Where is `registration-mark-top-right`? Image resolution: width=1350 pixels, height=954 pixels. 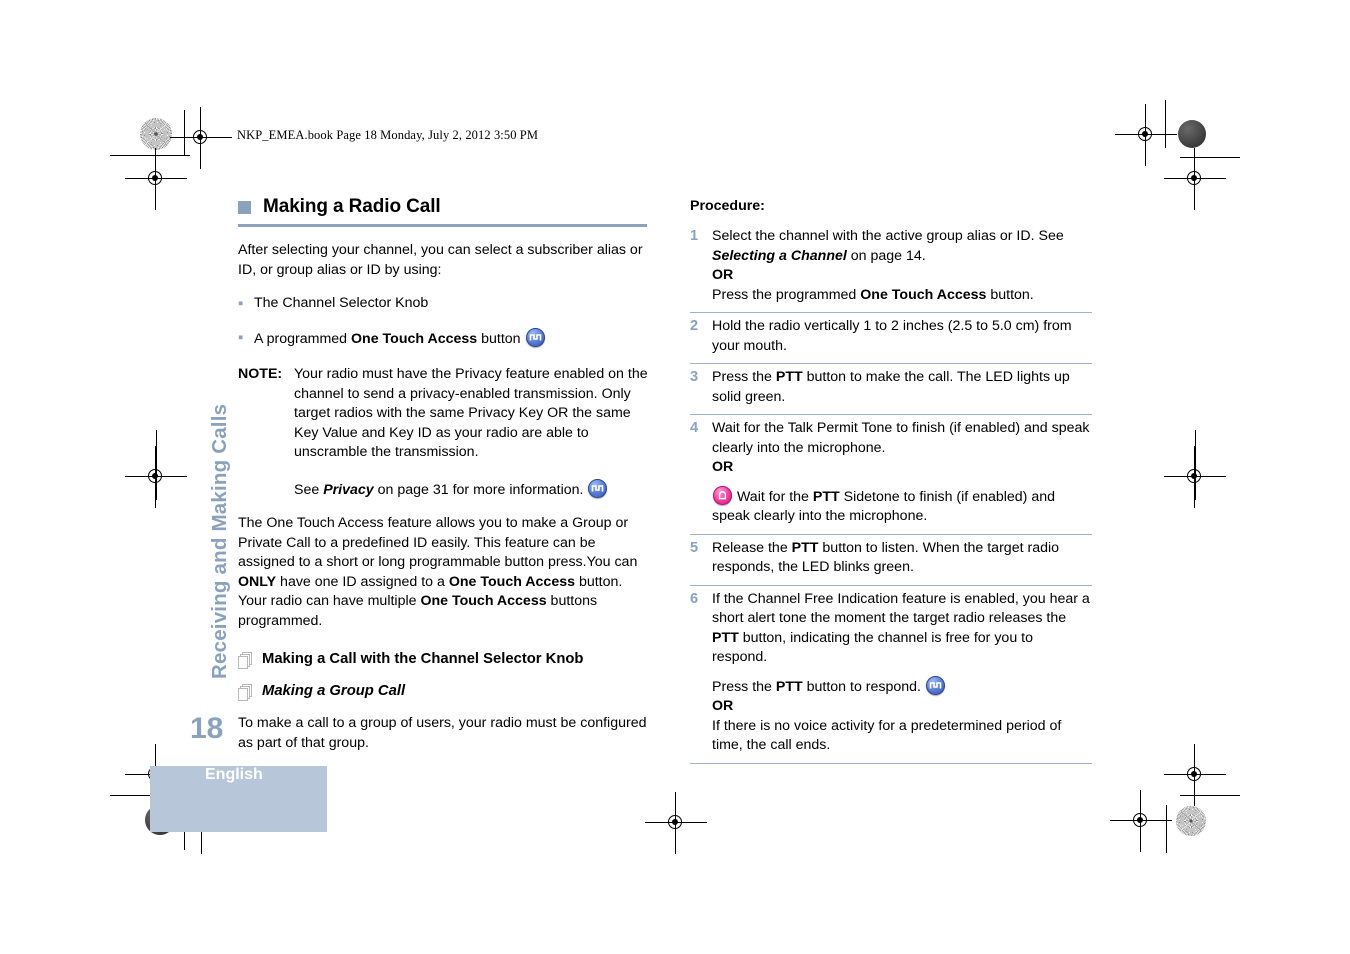
registration-mark-top-right is located at coordinates (1146, 135).